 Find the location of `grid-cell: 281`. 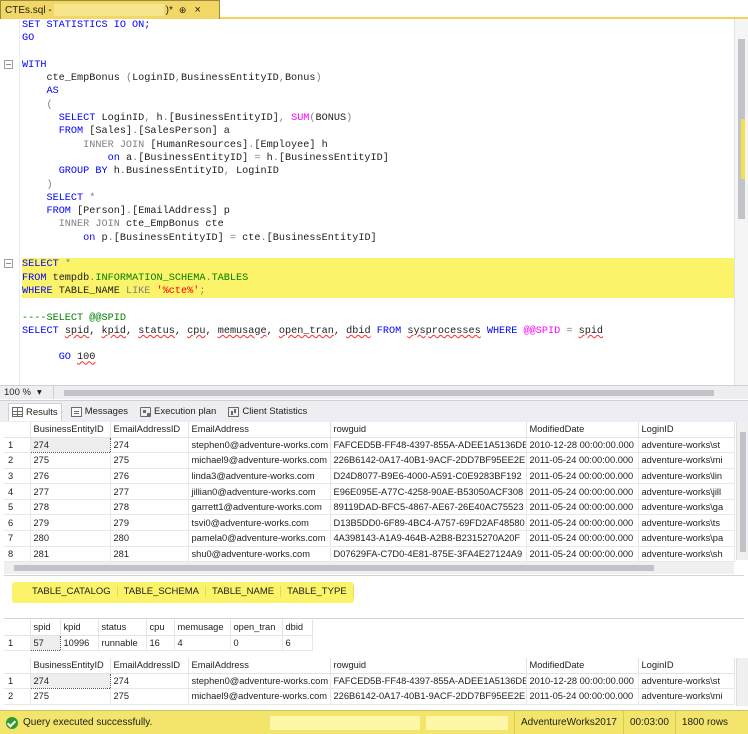

grid-cell: 281 is located at coordinates (70, 554).